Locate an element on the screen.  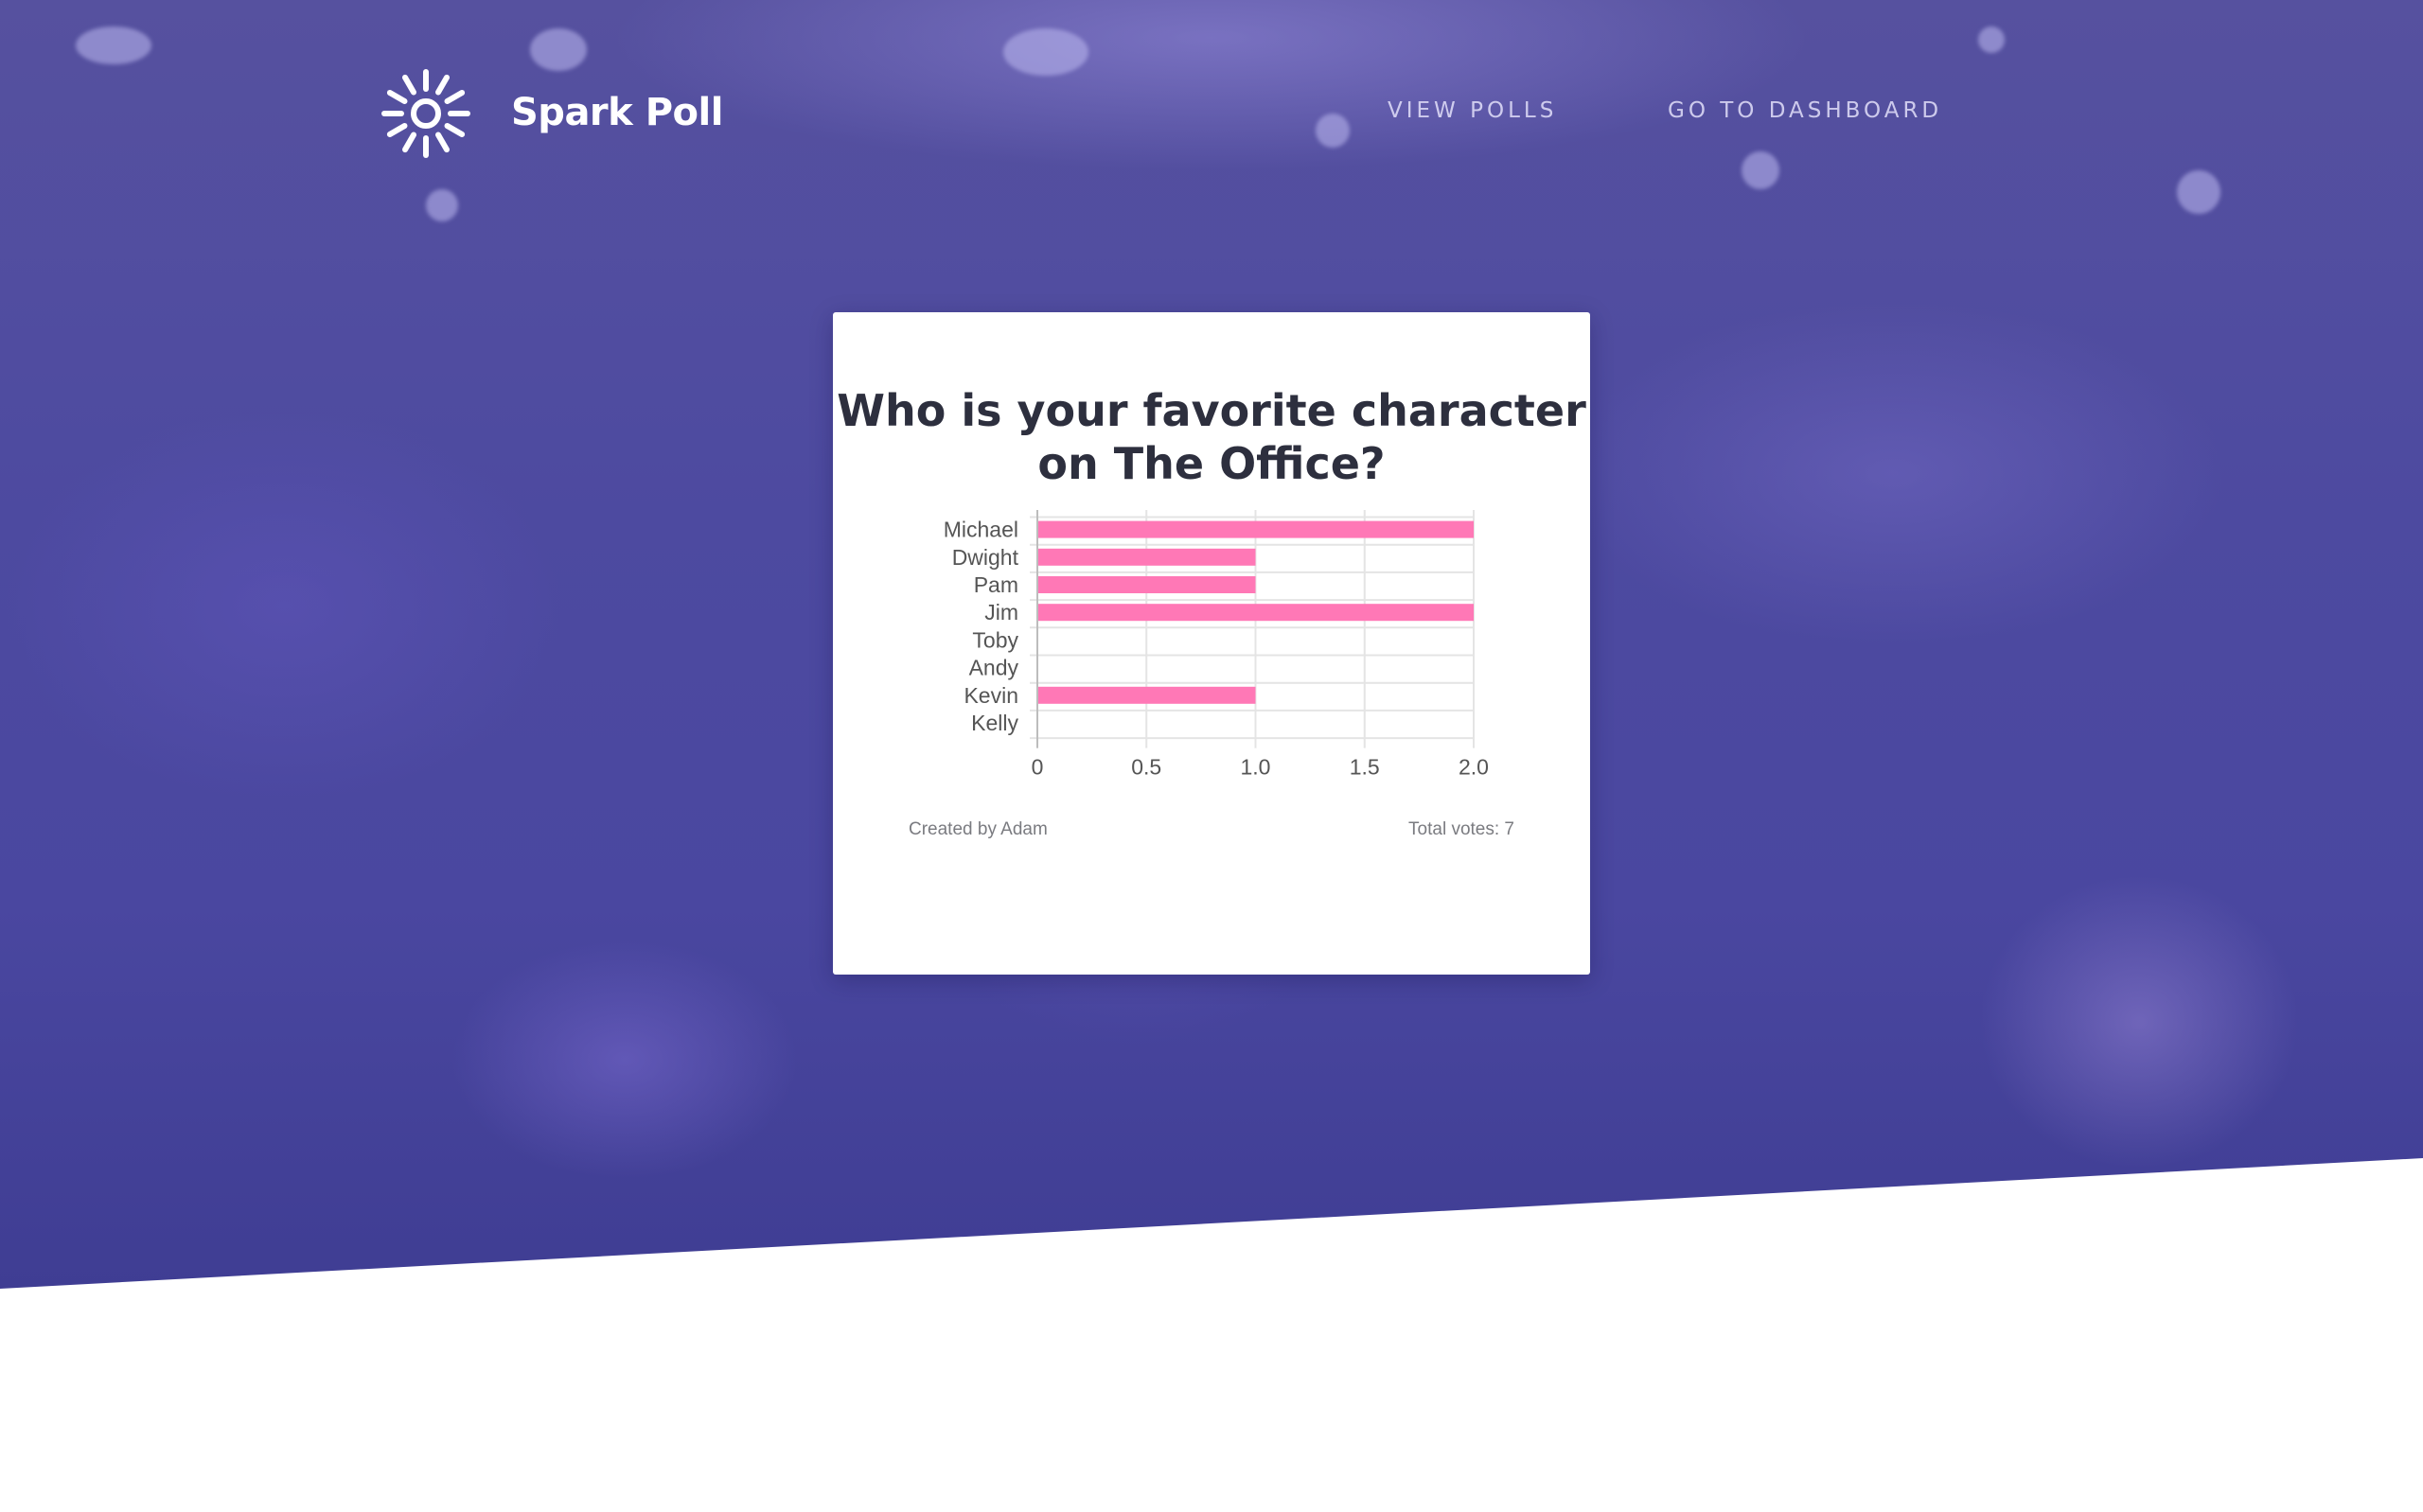
y-tick-label: Dwight is located at coordinates (985, 557).